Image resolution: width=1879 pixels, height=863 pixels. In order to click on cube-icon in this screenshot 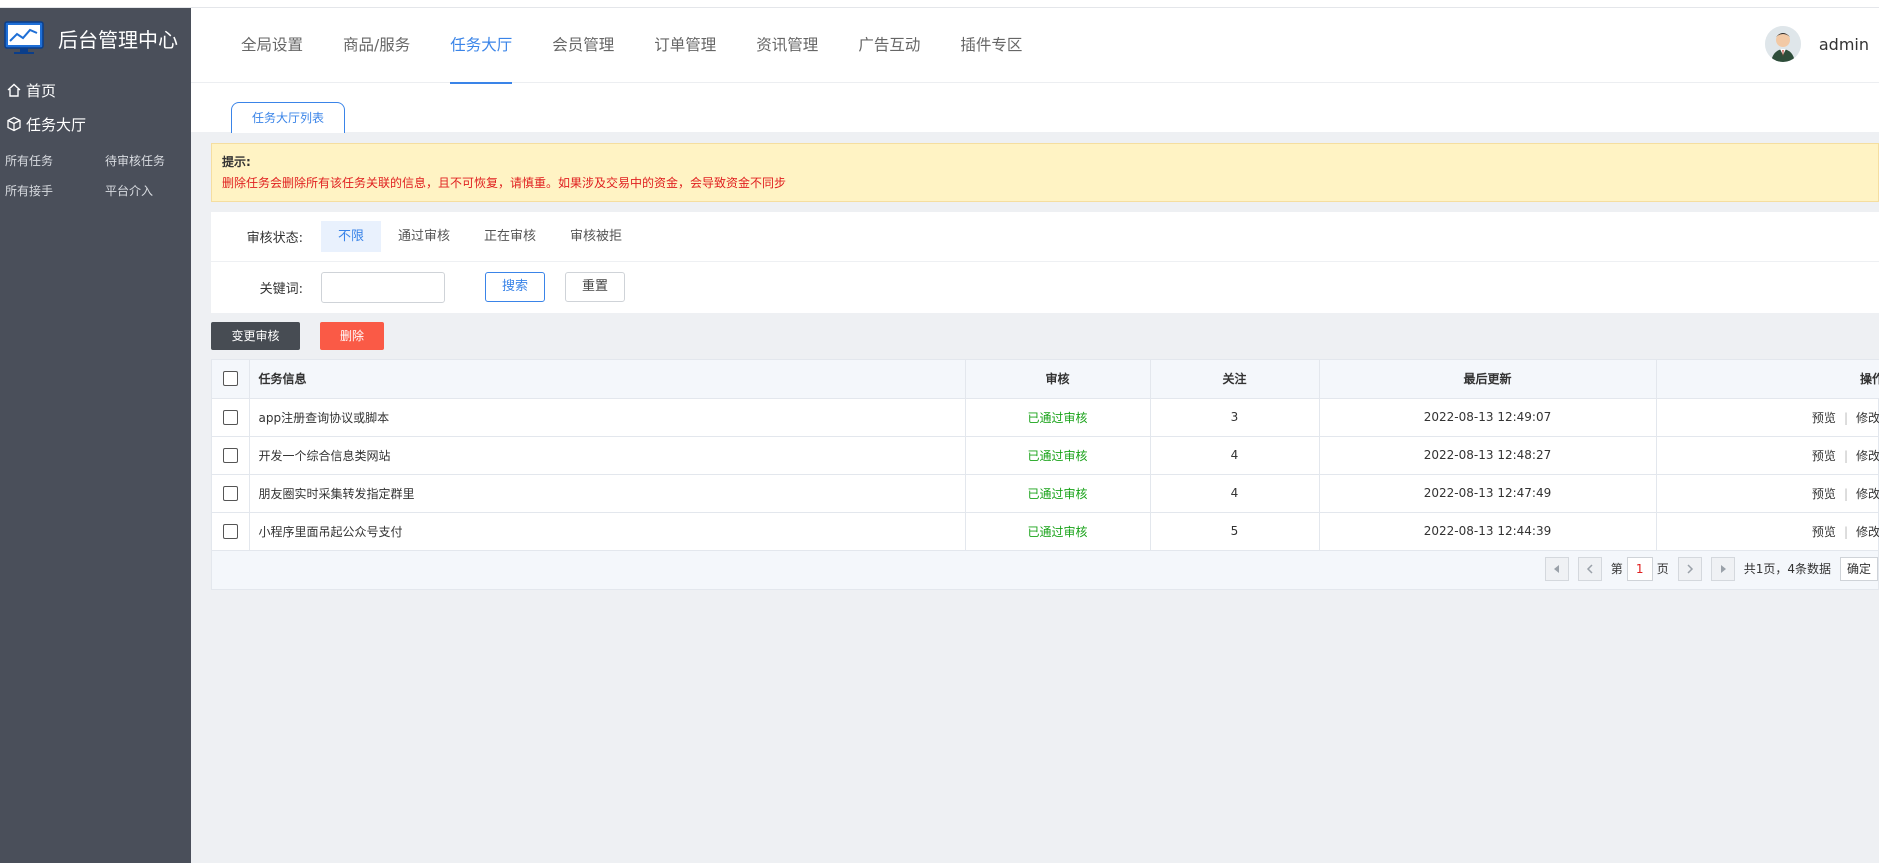, I will do `click(14, 124)`.